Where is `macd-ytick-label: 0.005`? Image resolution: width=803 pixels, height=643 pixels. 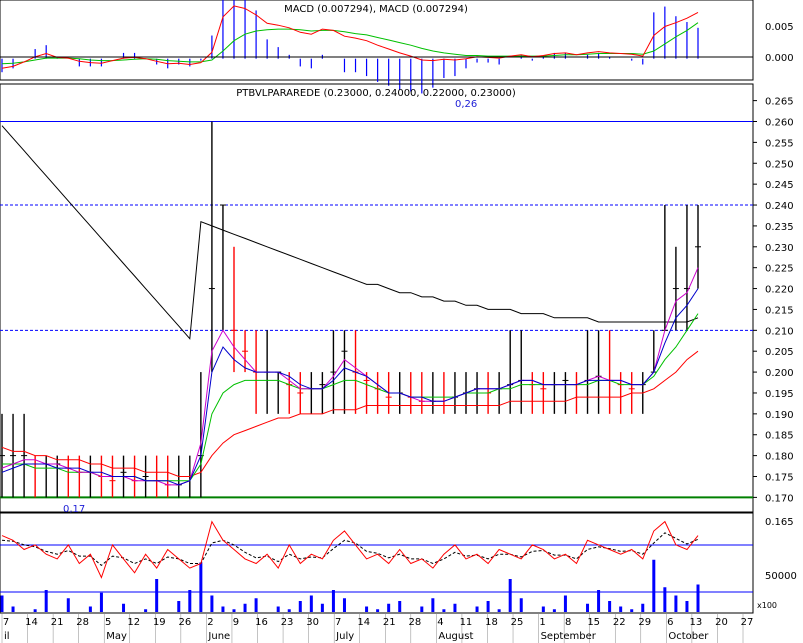
macd-ytick-label: 0.005 is located at coordinates (779, 27).